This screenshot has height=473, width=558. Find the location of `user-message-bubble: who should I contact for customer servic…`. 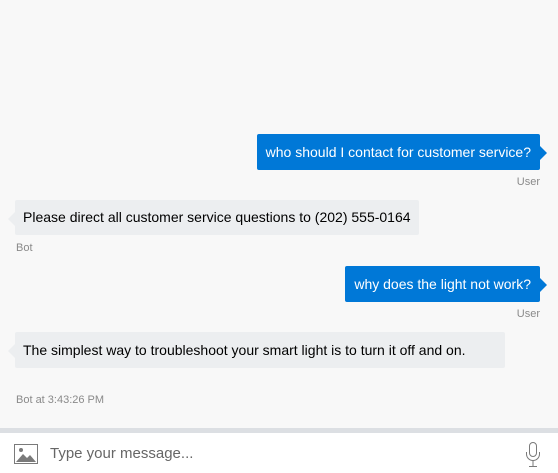

user-message-bubble: who should I contact for customer servic… is located at coordinates (402, 152).